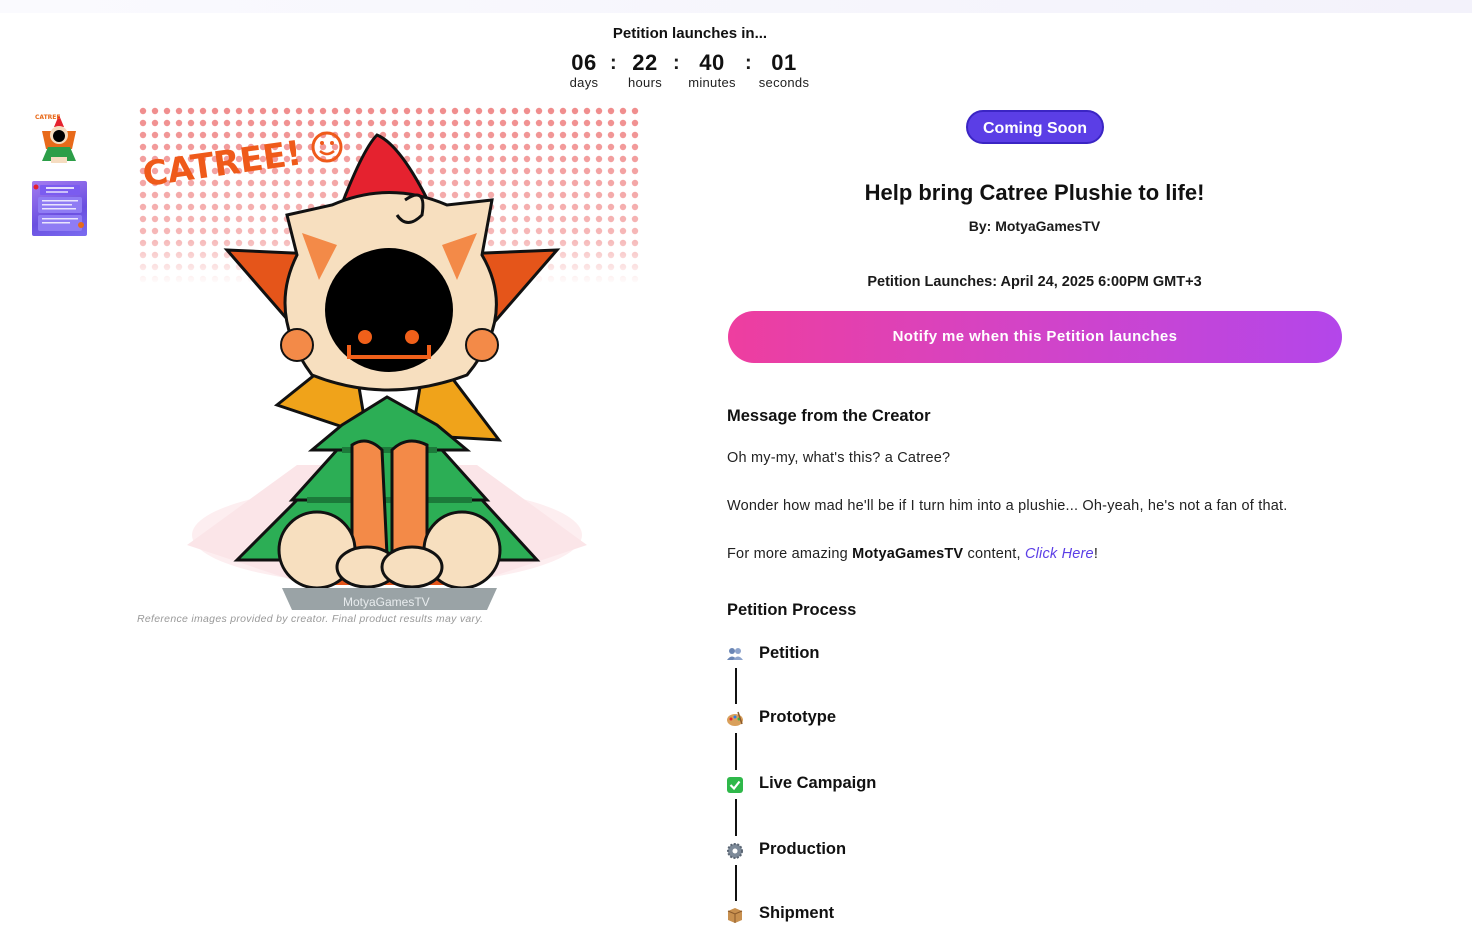 Image resolution: width=1472 pixels, height=929 pixels. What do you see at coordinates (994, 554) in the screenshot?
I see `message-text: content,` at bounding box center [994, 554].